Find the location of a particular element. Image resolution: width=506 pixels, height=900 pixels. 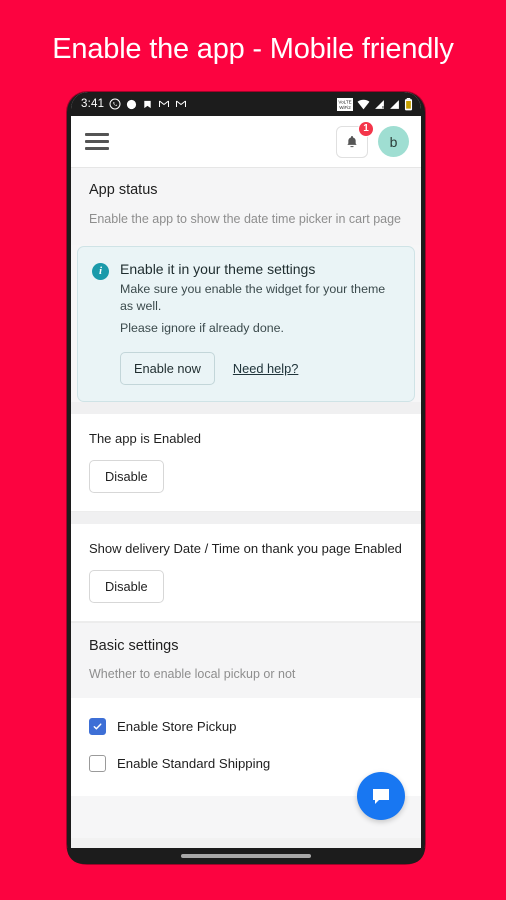

gesture-bar is located at coordinates (246, 856).